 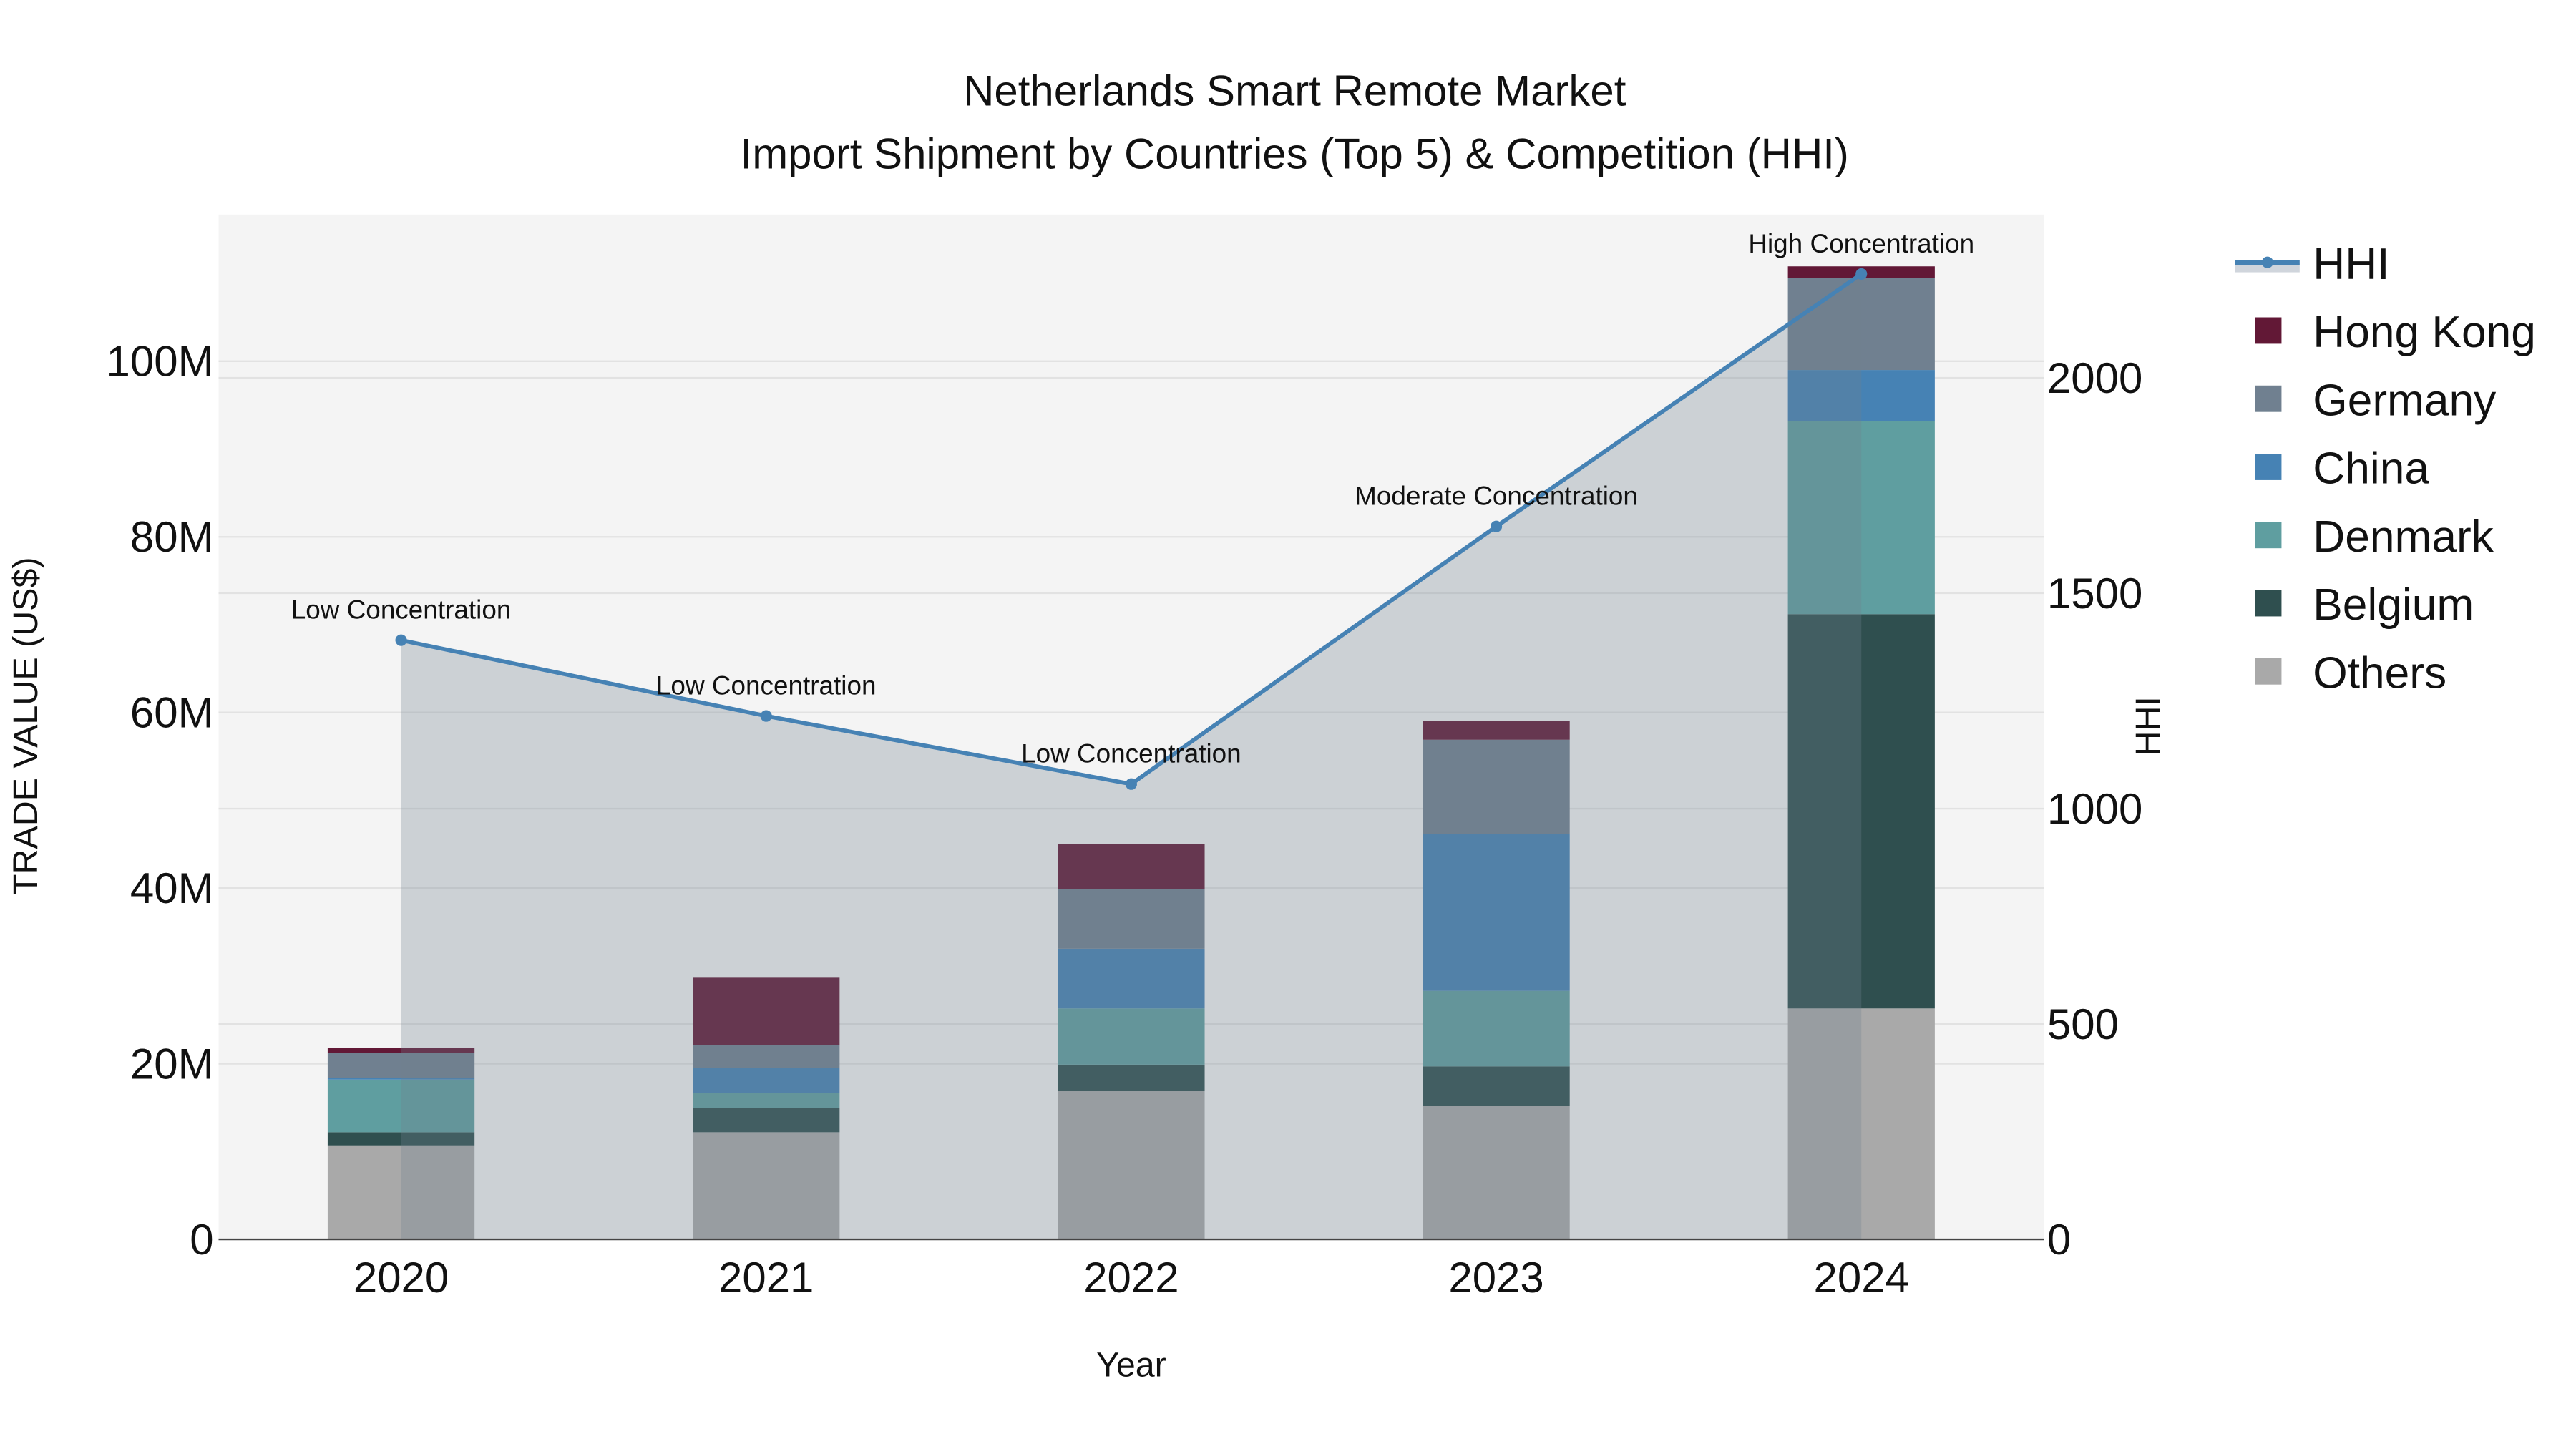 I want to click on y-tick-label: 60M, so click(x=172, y=712).